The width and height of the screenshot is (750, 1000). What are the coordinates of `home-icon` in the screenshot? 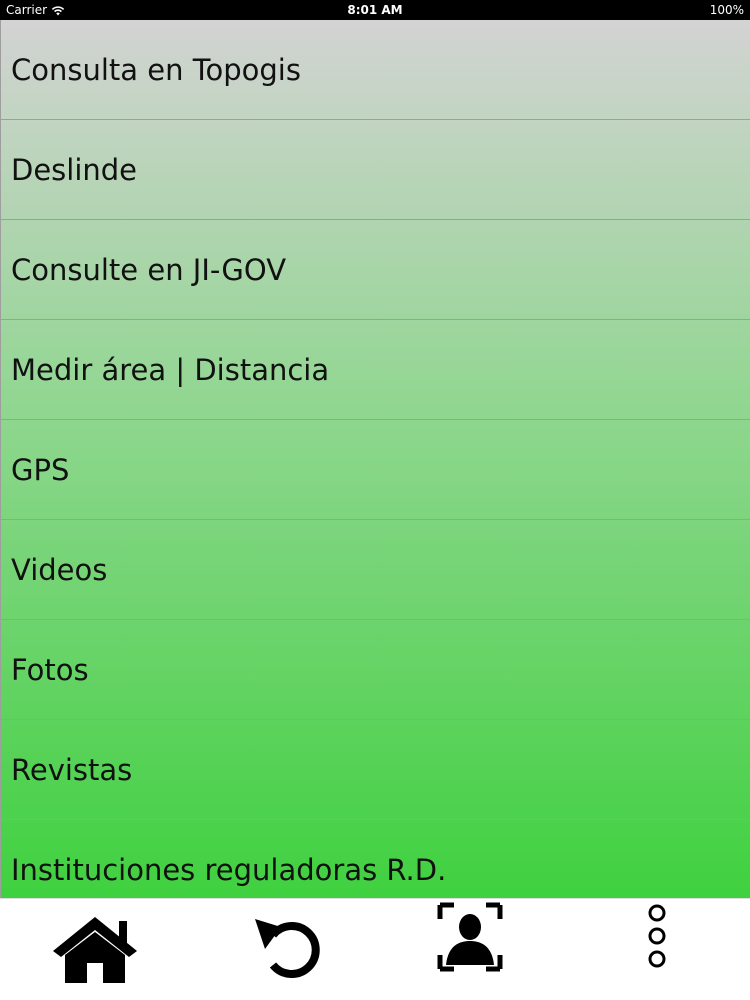 It's located at (95, 950).